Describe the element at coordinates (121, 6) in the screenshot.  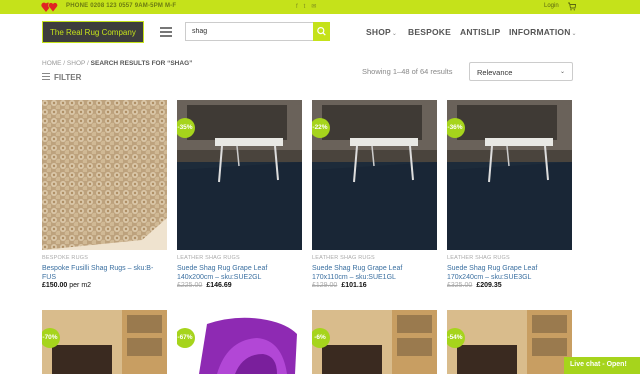
I see `phone-number: PHONE 0208 123 0557 9AM-5PM M-F` at that location.